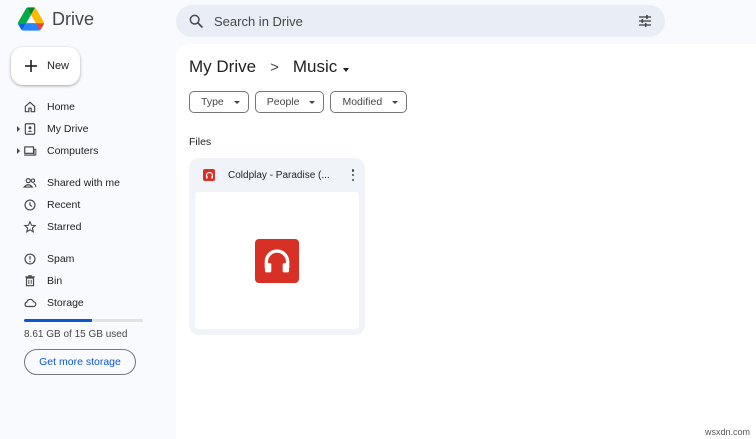 Image resolution: width=756 pixels, height=439 pixels. I want to click on breadcrumb-my-drive: My Drive, so click(222, 67).